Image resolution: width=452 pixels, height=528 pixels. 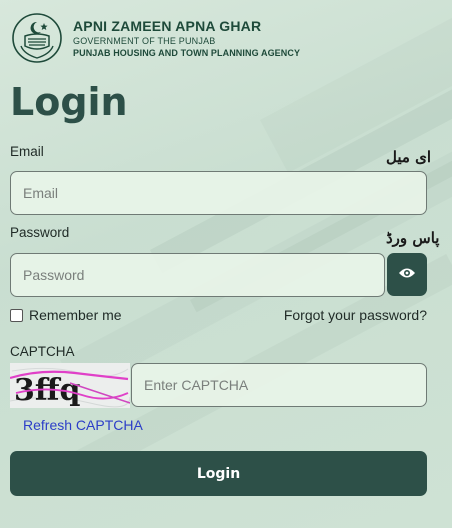 What do you see at coordinates (40, 232) in the screenshot?
I see `password-label: Password` at bounding box center [40, 232].